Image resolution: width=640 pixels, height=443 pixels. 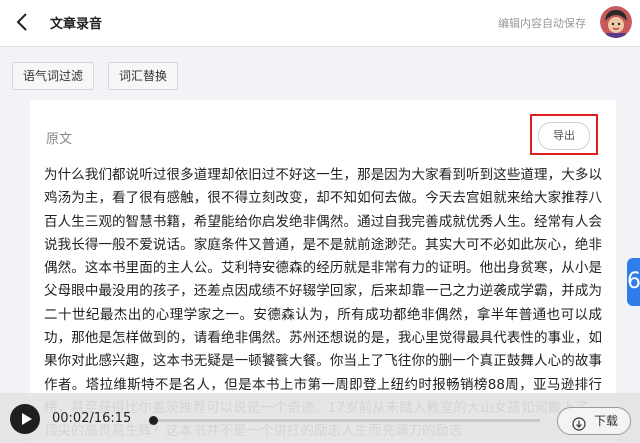 What do you see at coordinates (23, 22) in the screenshot?
I see `back-arrow-icon` at bounding box center [23, 22].